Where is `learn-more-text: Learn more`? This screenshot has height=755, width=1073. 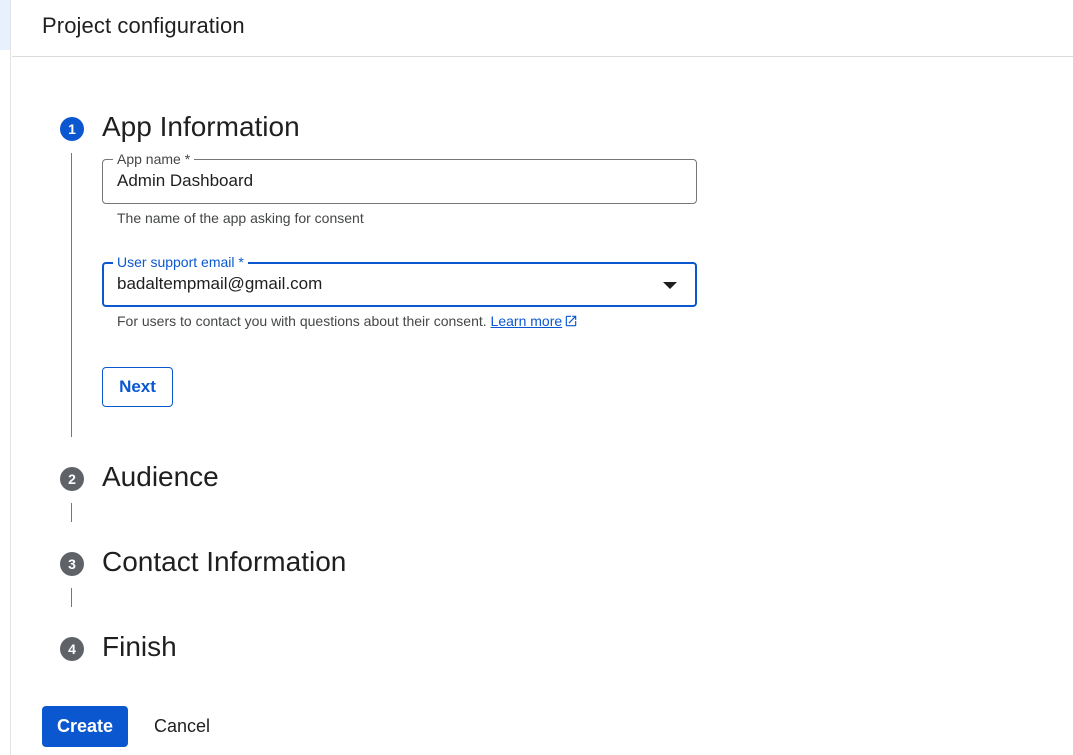 learn-more-text: Learn more is located at coordinates (527, 321).